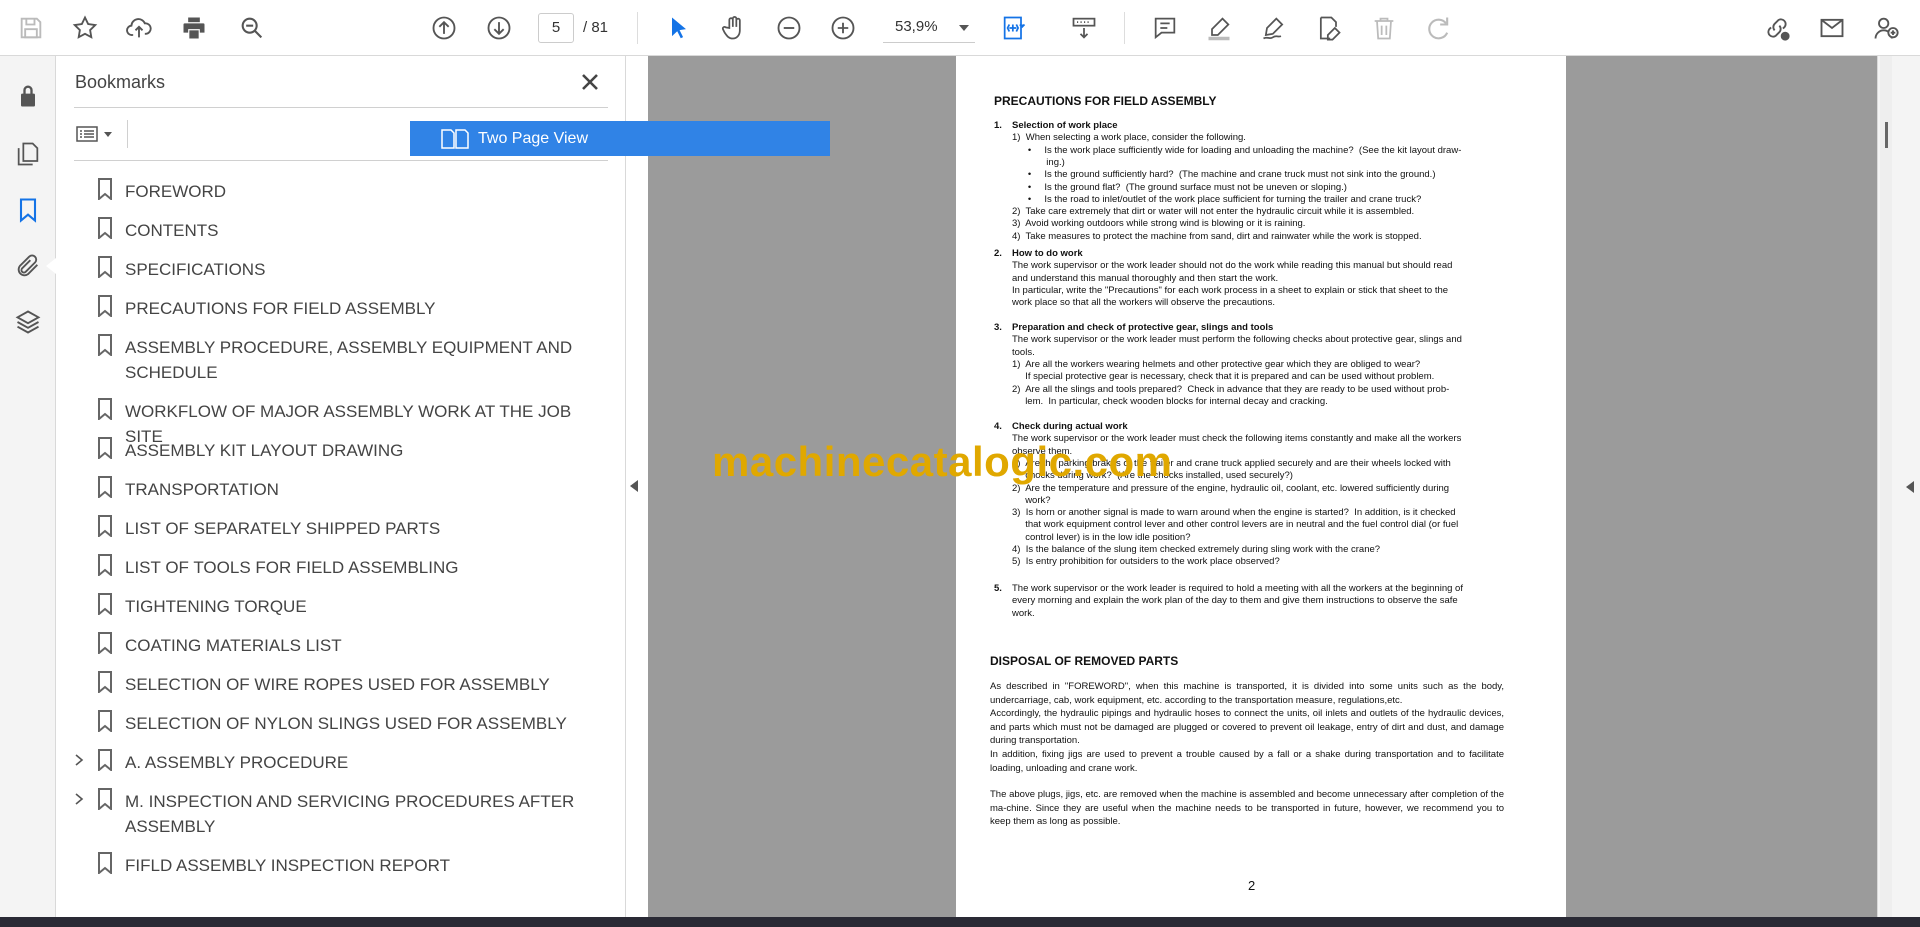 The image size is (1920, 927). Describe the element at coordinates (1439, 28) in the screenshot. I see `redo-icon` at that location.